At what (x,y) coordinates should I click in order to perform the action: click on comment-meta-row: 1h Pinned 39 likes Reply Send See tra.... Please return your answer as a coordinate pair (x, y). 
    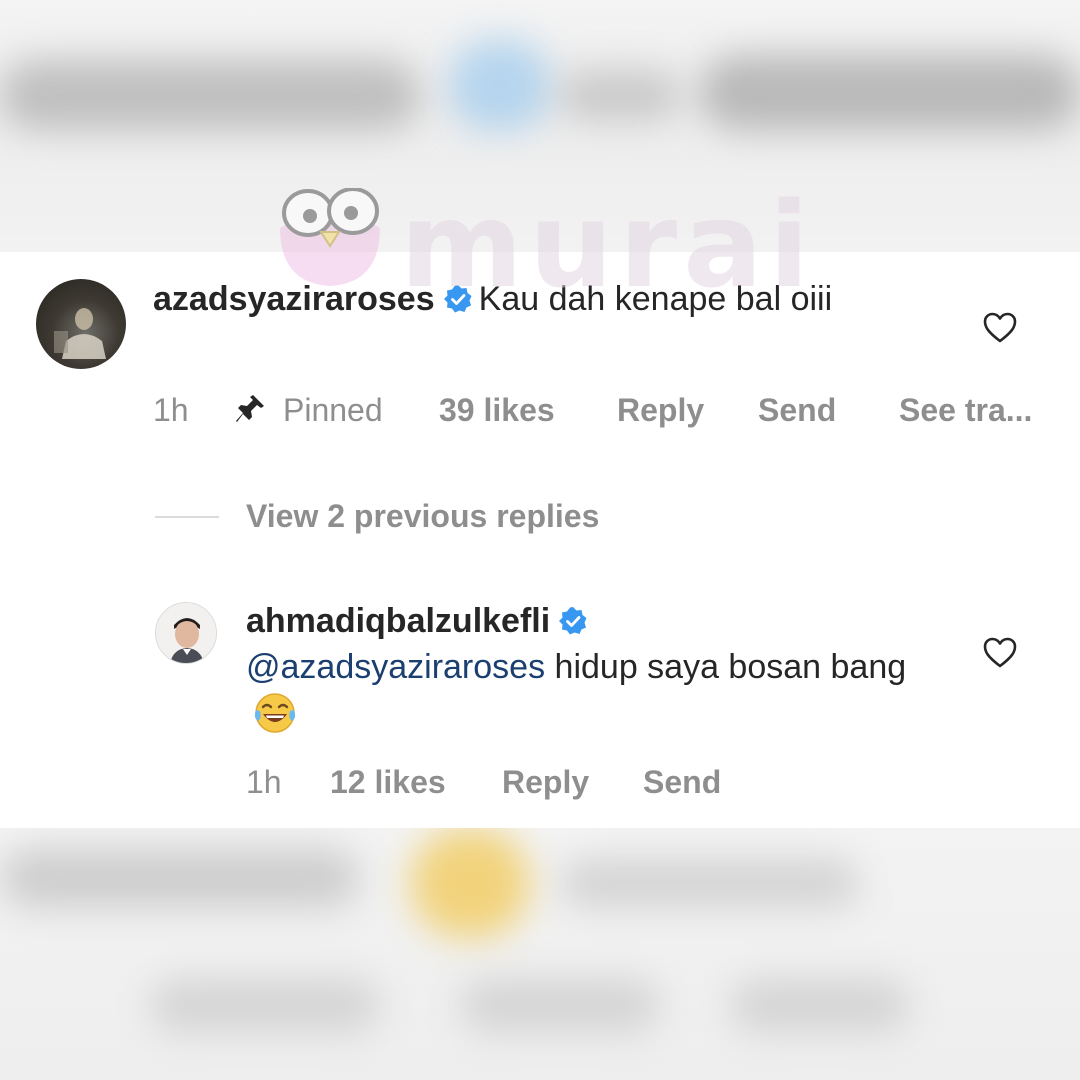
    Looking at the image, I should click on (540, 412).